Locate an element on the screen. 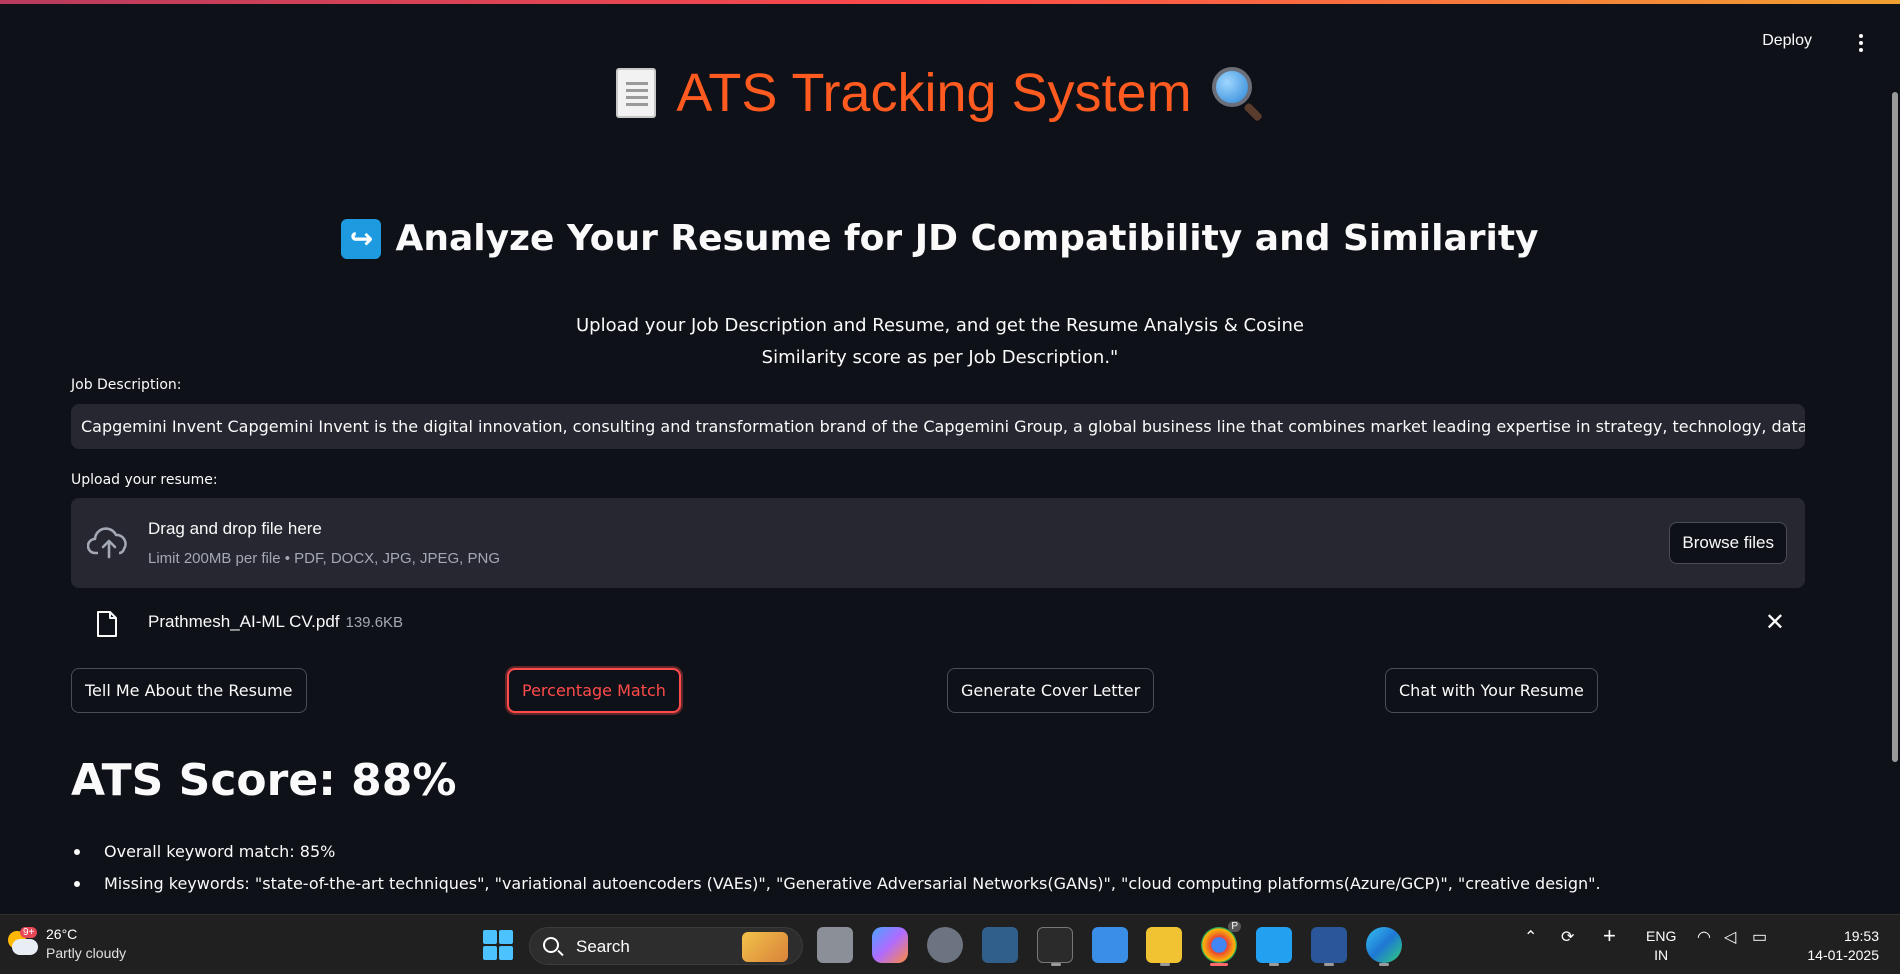  scrollbar is located at coordinates (1895, 459).